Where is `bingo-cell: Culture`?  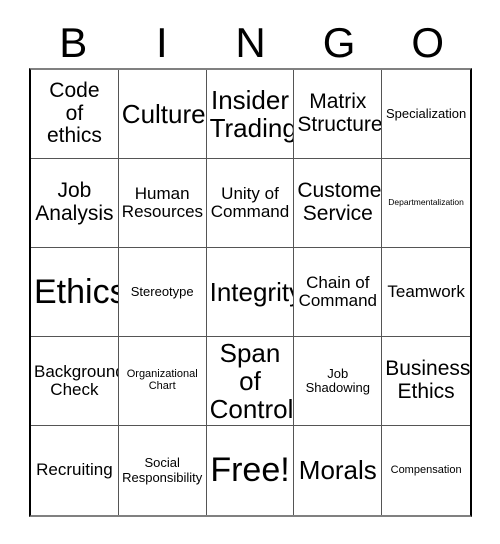
bingo-cell: Culture is located at coordinates (162, 114).